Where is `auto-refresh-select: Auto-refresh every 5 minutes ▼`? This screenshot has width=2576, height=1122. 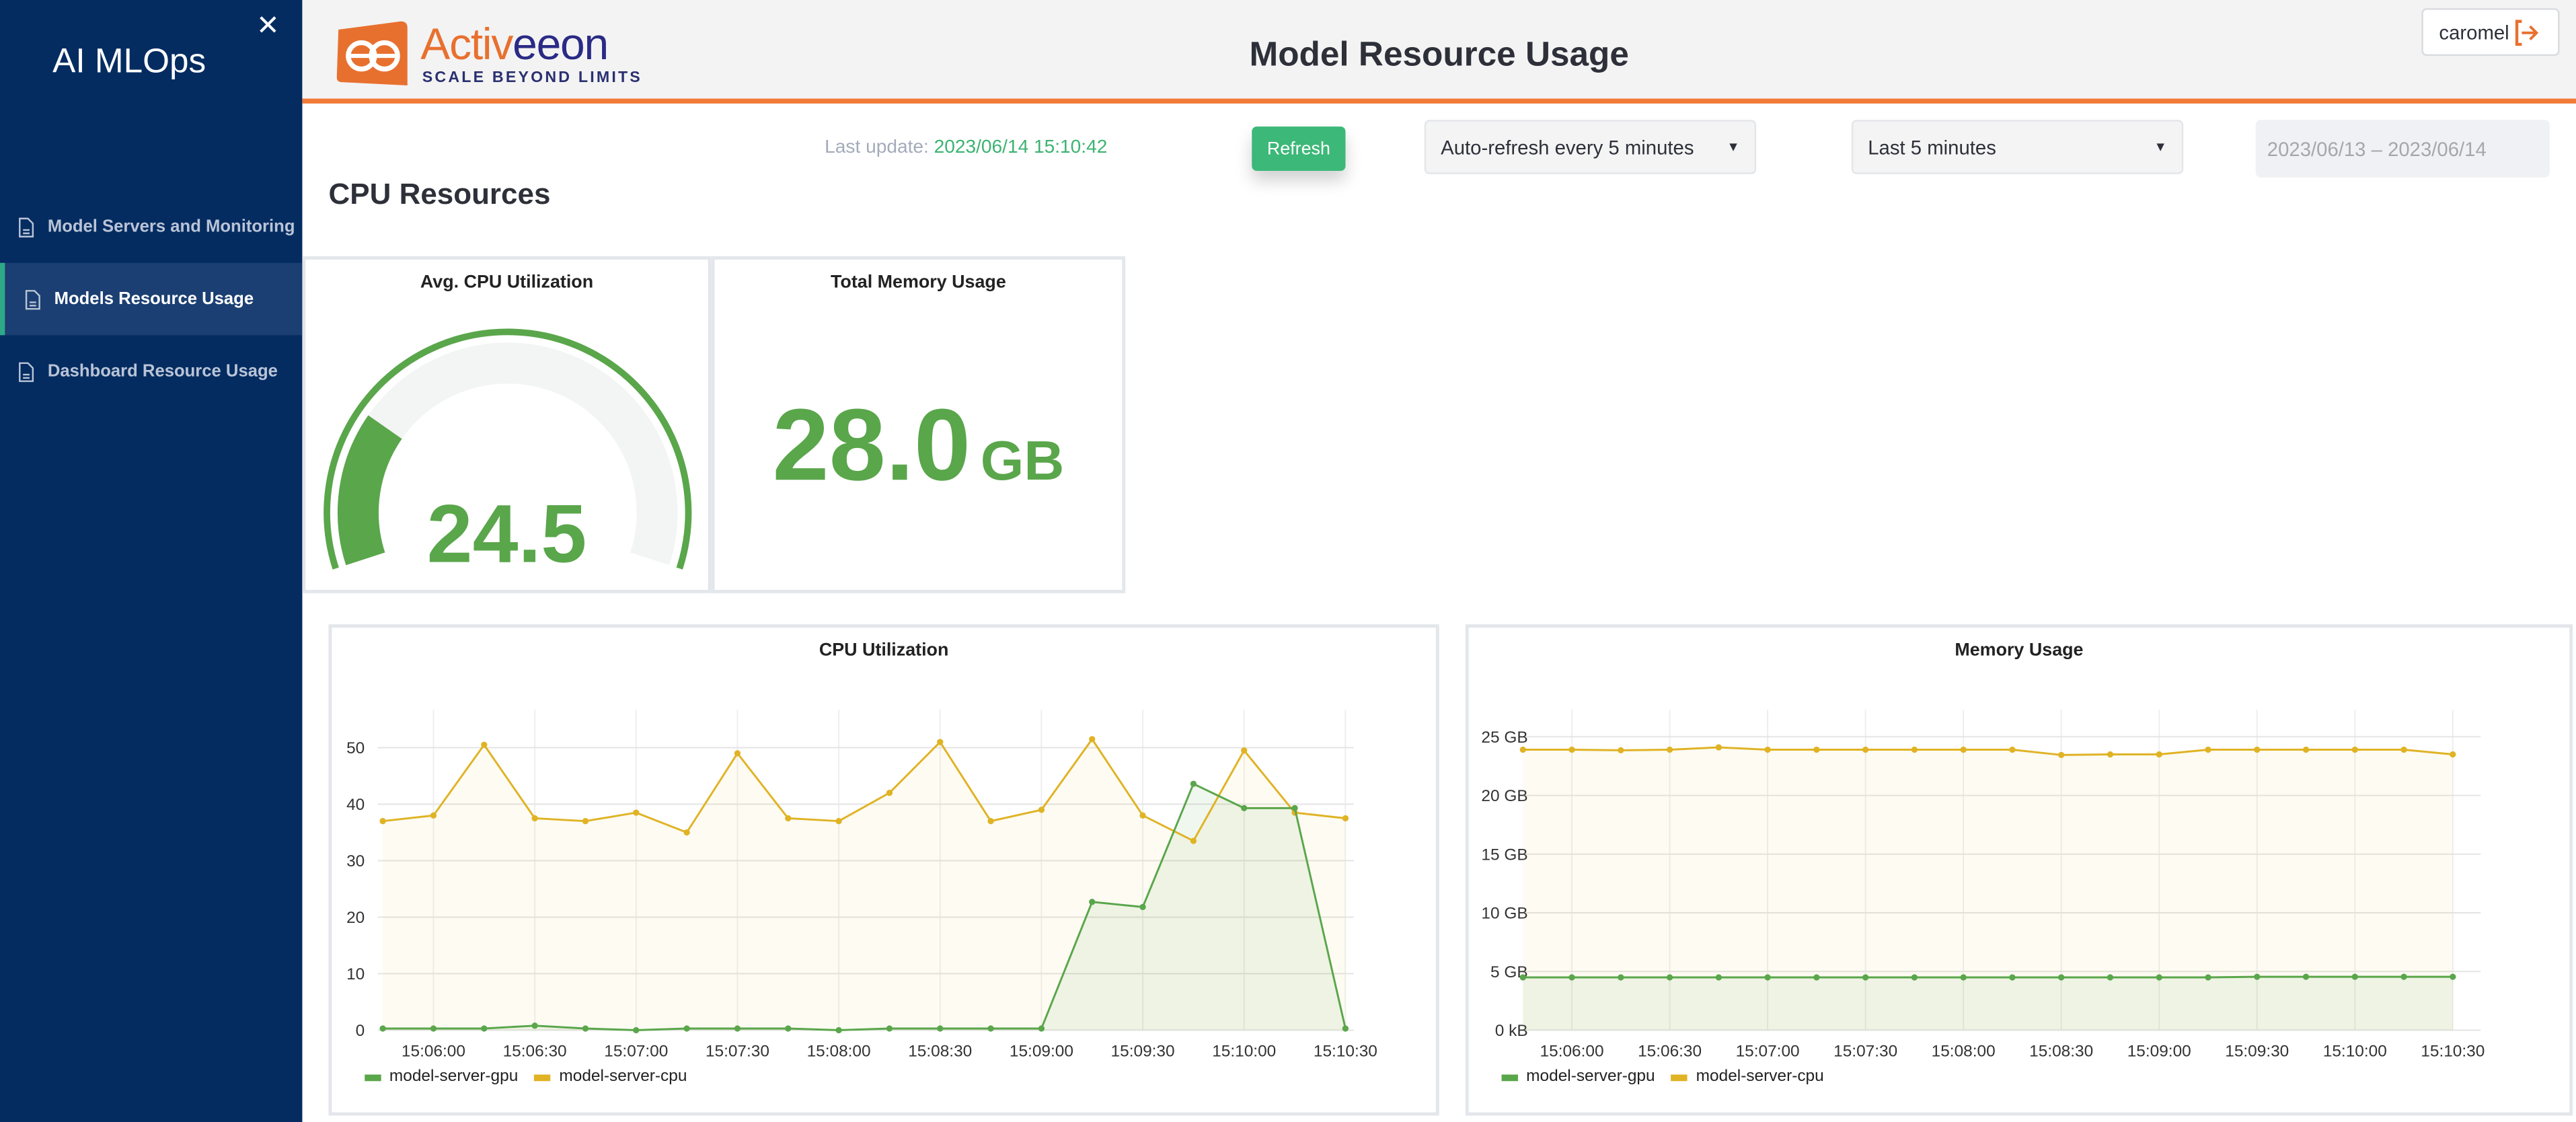
auto-refresh-select: Auto-refresh every 5 minutes ▼ is located at coordinates (1590, 147).